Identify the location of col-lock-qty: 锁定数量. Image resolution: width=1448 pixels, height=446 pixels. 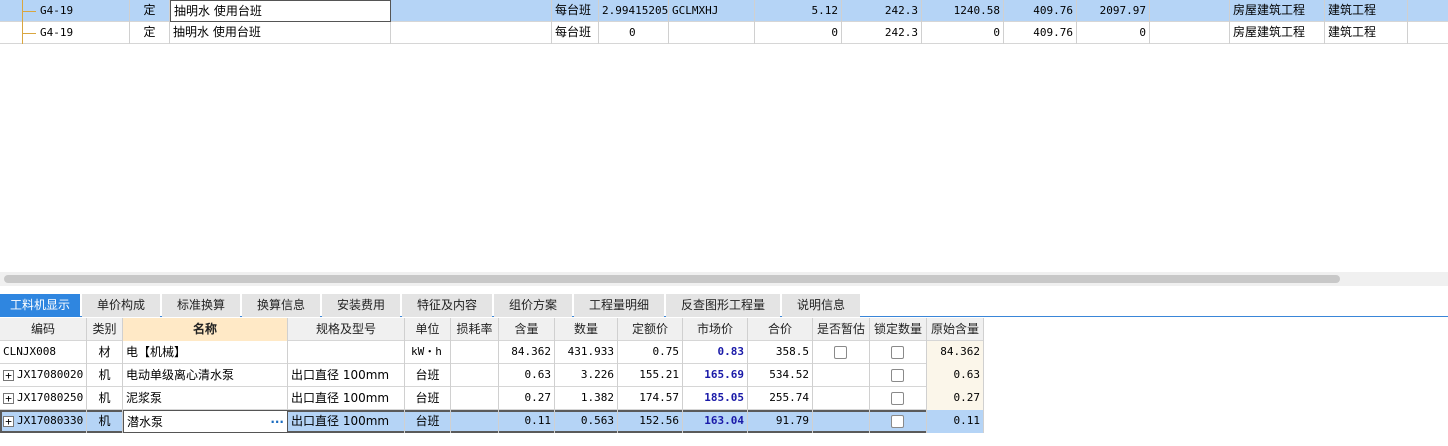
(898, 329).